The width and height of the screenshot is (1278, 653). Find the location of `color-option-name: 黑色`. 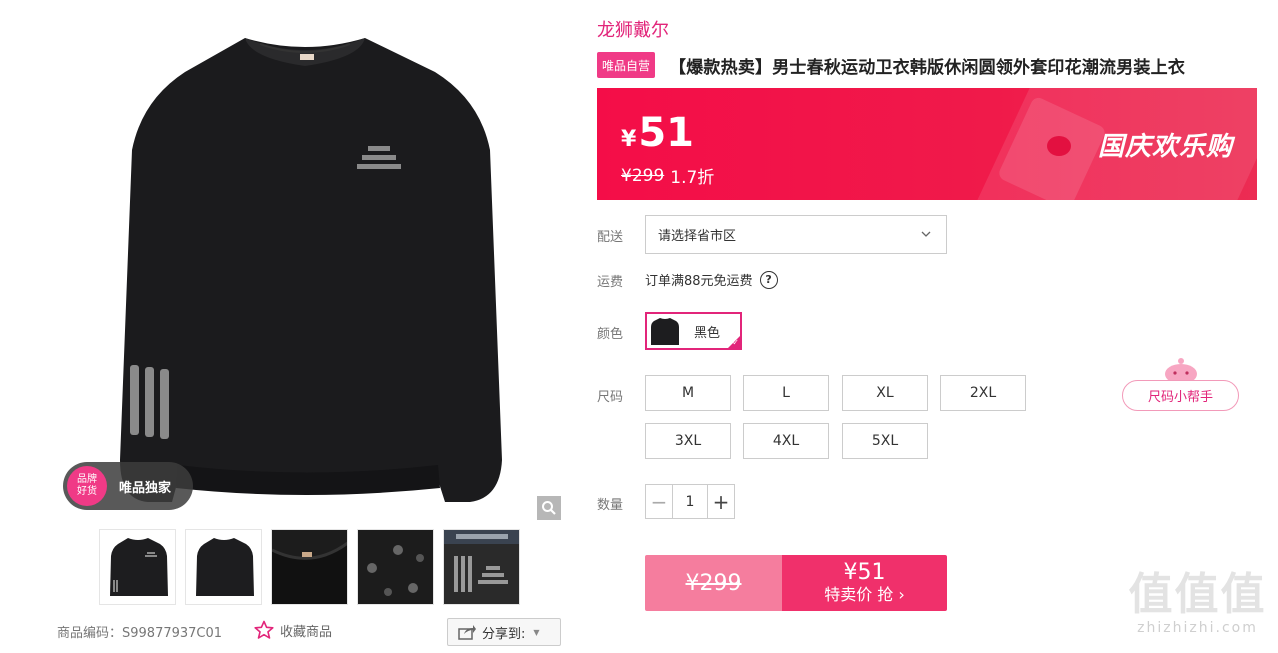

color-option-name: 黑色 is located at coordinates (707, 333).